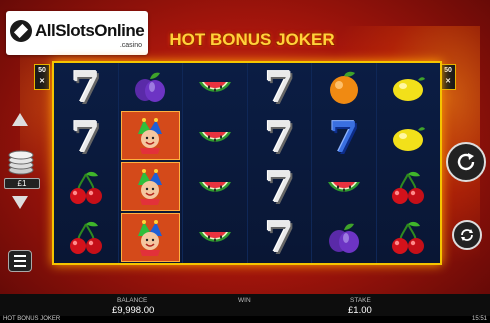 The width and height of the screenshot is (490, 323). I want to click on reel-1: 77, so click(86, 163).